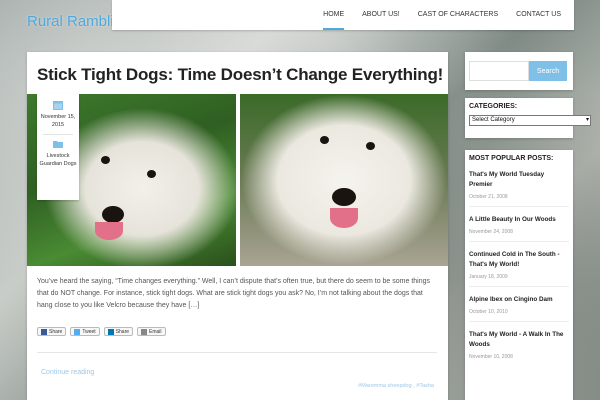 The width and height of the screenshot is (600, 400). Describe the element at coordinates (458, 15) in the screenshot. I see `nav-cast-of-characters: CAST OF CHARACTERS` at that location.